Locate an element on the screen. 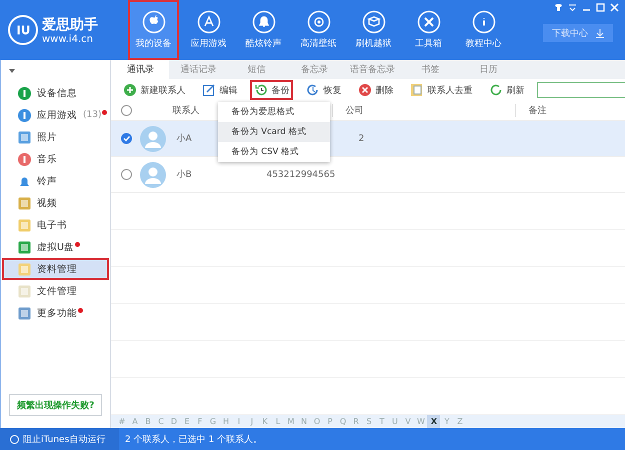 The width and height of the screenshot is (625, 450). search-field is located at coordinates (581, 90).